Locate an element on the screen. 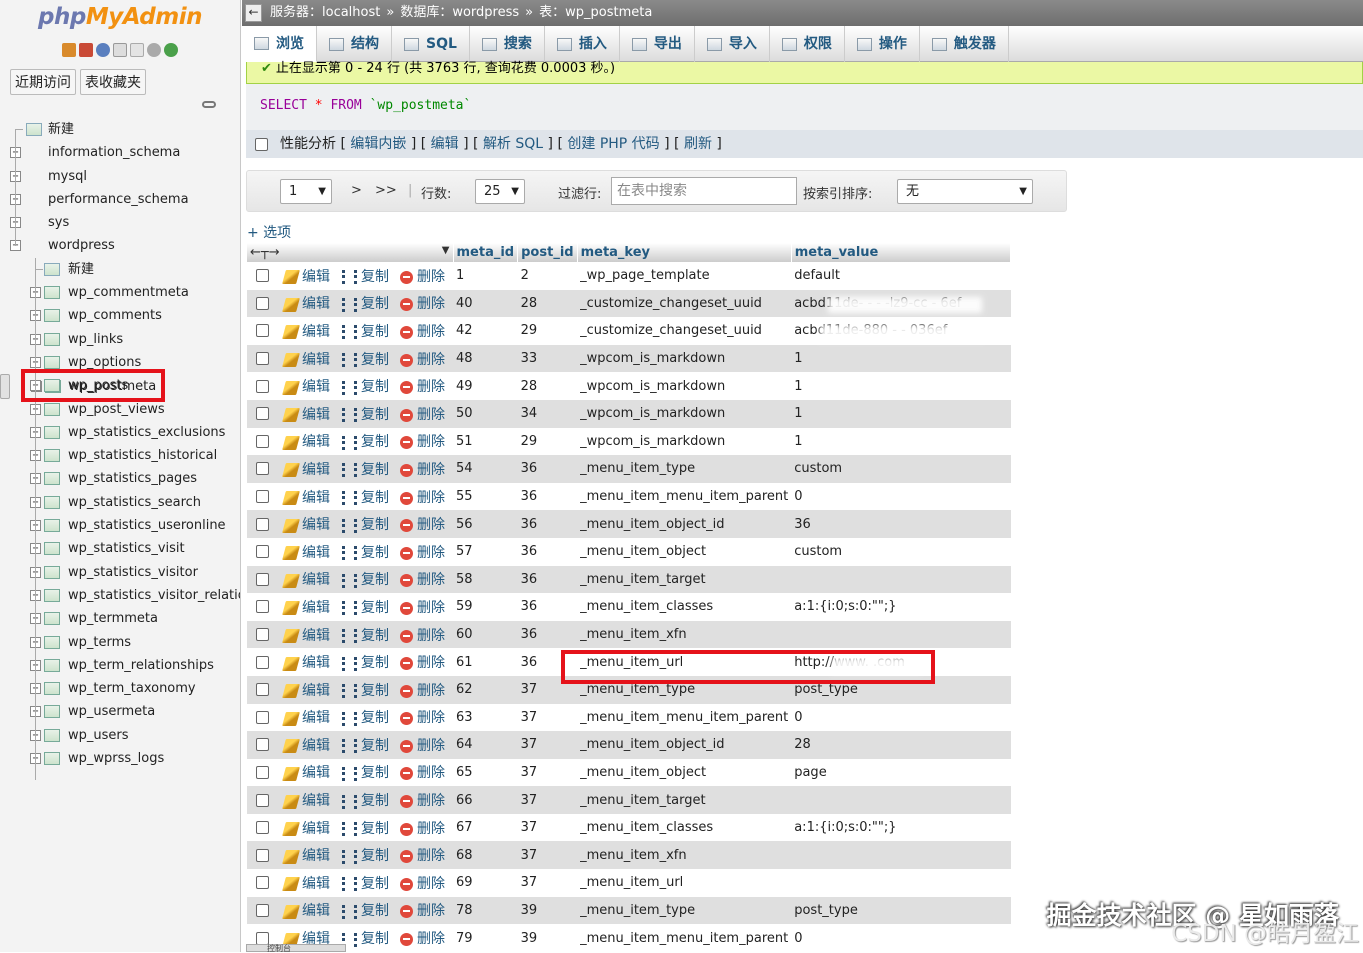  tab-triggers: 触发器 is located at coordinates (964, 44).